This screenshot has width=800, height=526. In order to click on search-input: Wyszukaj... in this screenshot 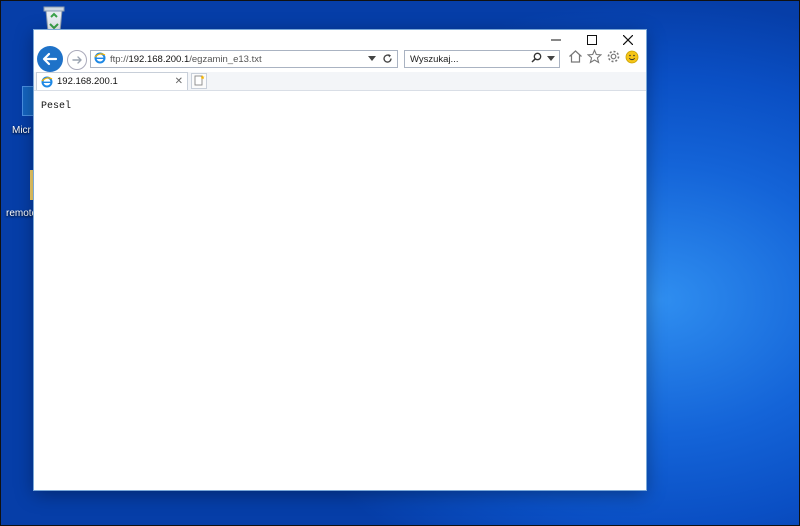, I will do `click(434, 59)`.